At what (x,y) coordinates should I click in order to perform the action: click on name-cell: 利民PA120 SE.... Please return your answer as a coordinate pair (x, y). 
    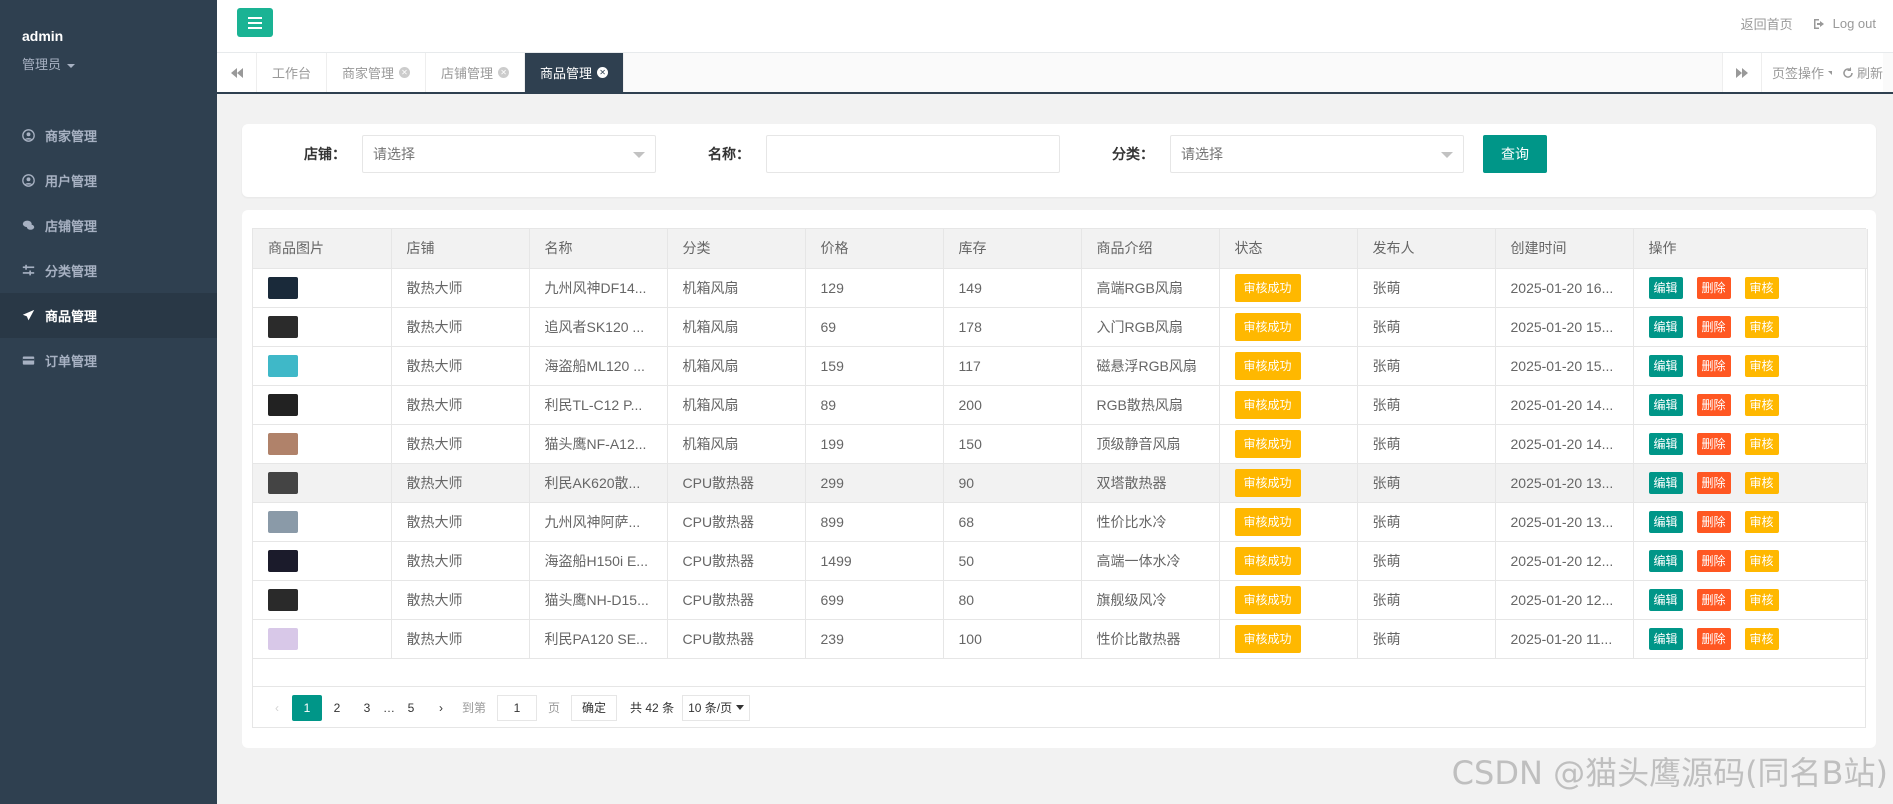
    Looking at the image, I should click on (598, 639).